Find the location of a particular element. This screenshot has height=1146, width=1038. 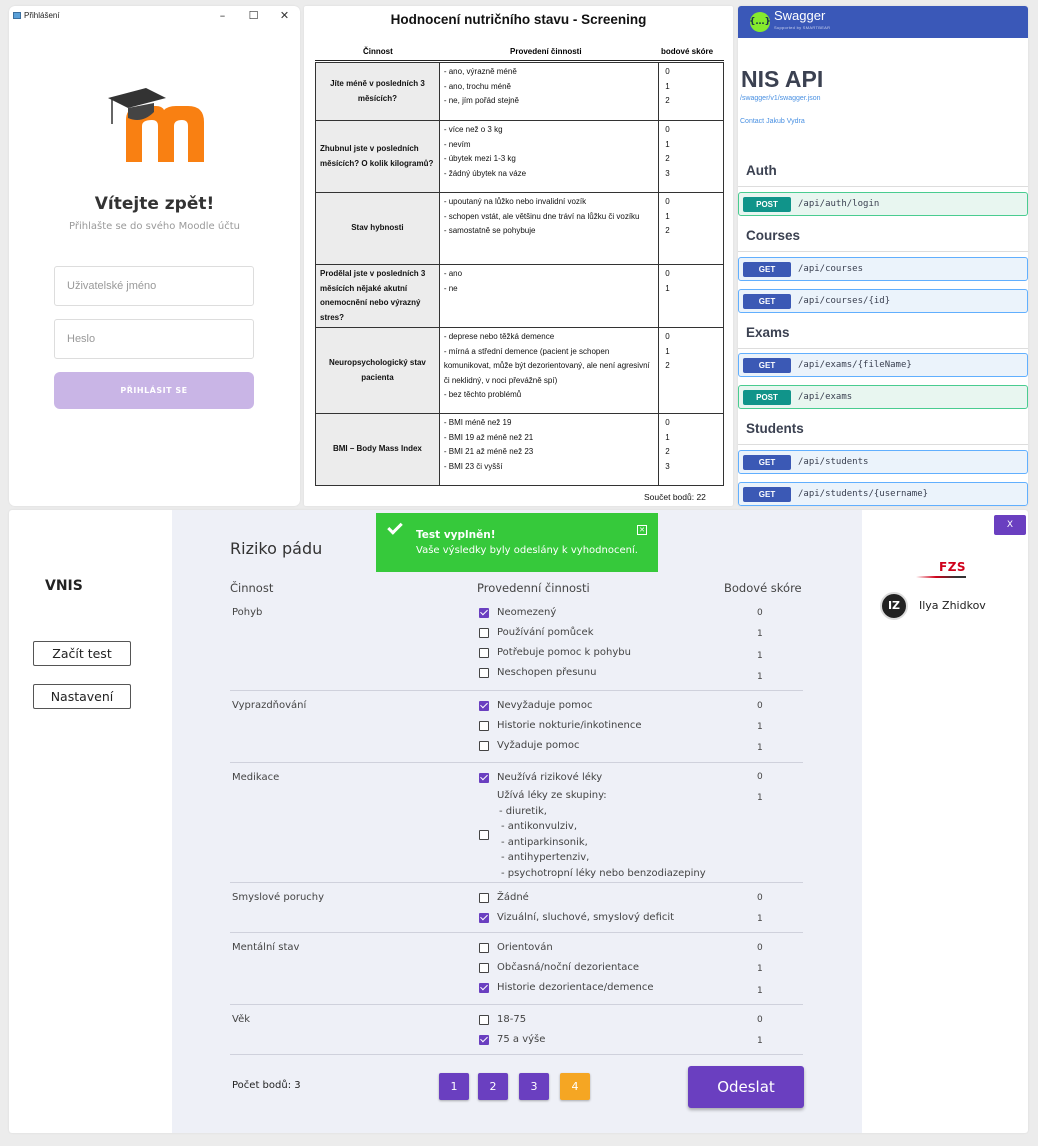

option-row: Historie nokturie/inkotinence is located at coordinates (560, 725).